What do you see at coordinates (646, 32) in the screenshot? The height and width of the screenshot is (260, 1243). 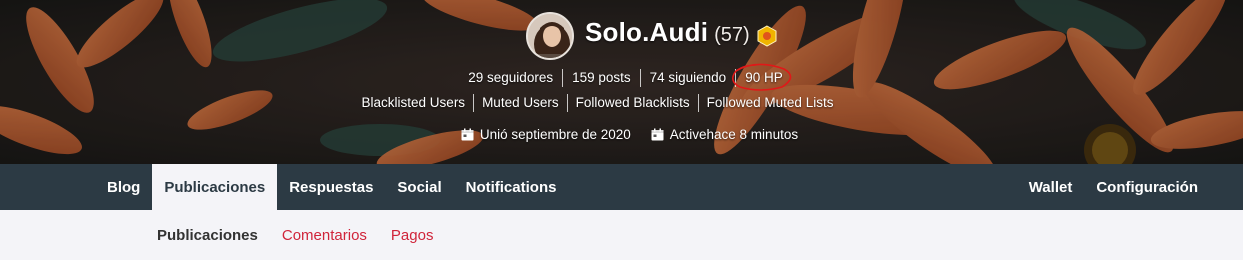 I see `username: Solo.Audi` at bounding box center [646, 32].